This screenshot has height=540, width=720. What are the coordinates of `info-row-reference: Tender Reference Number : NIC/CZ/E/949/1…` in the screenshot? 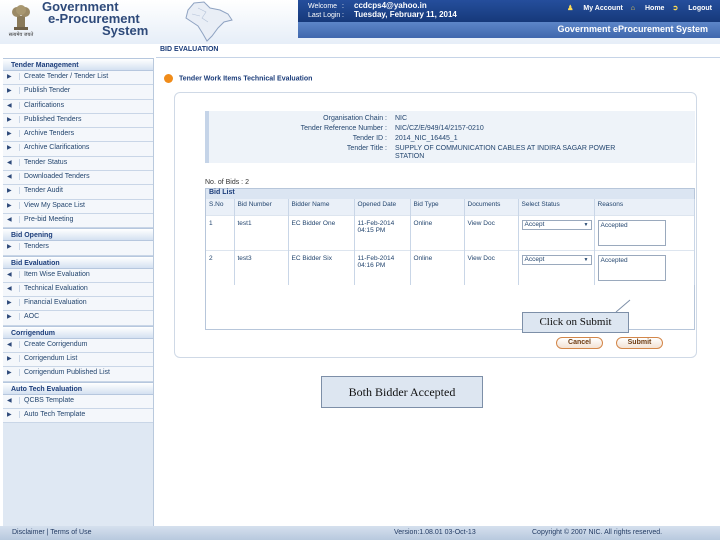 It's located at (454, 130).